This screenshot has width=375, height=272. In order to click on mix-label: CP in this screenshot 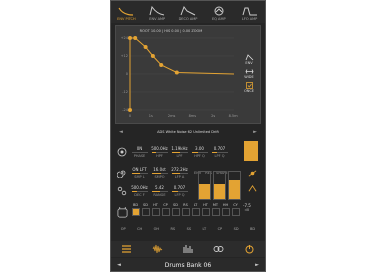, I will do `click(220, 229)`.